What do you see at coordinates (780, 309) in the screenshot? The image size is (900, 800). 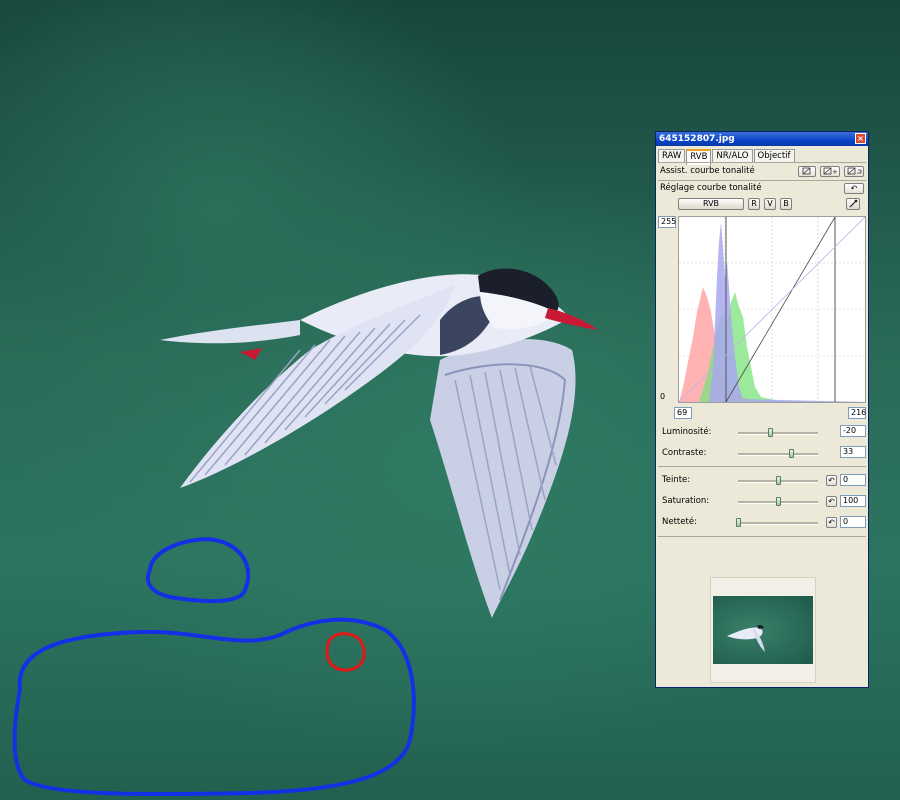 I see `tone-curve-line` at bounding box center [780, 309].